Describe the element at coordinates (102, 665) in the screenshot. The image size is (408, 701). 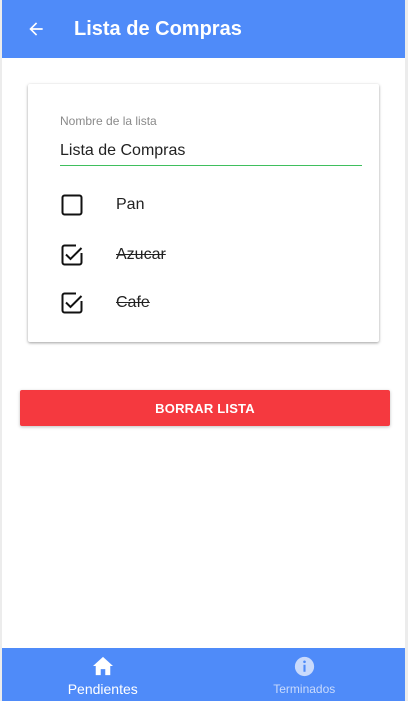
I see `home-icon` at that location.